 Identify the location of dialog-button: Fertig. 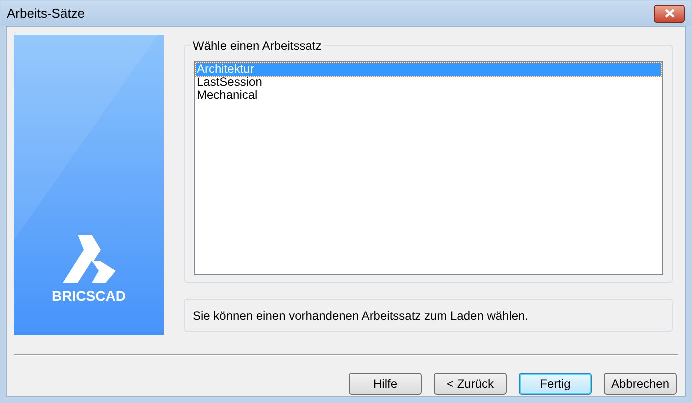
(555, 384).